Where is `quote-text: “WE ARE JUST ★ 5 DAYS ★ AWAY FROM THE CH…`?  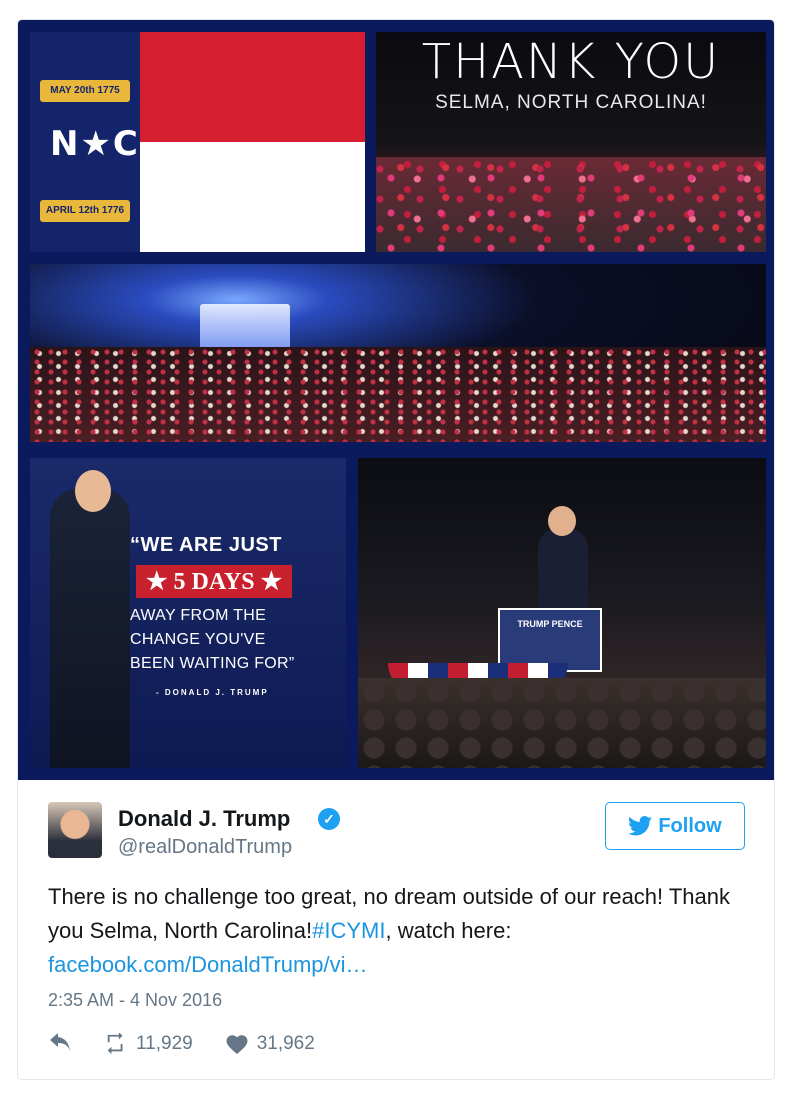
quote-text: “WE ARE JUST ★ 5 DAYS ★ AWAY FROM THE CH… is located at coordinates (235, 615).